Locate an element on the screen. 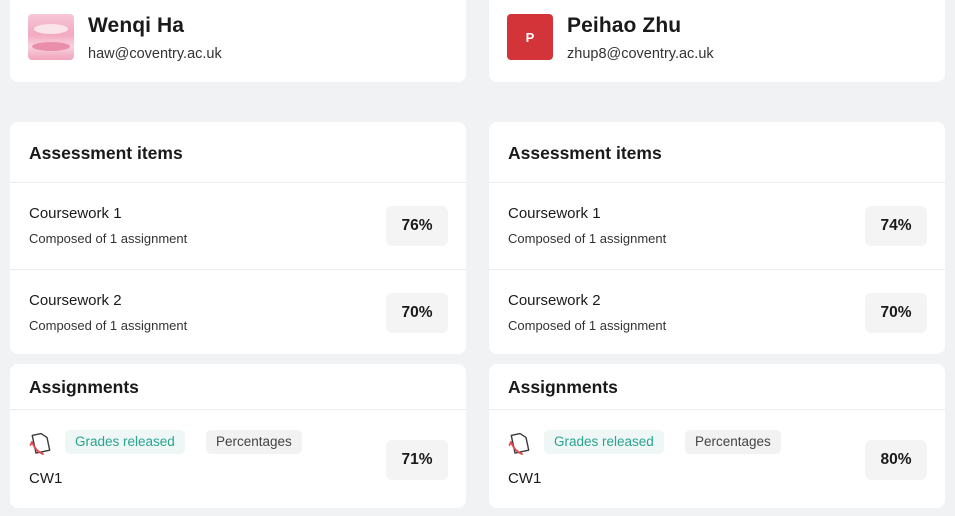 This screenshot has height=516, width=955. student-profile-card: P Peihao Zhu zhup8@coventry.ac.uk is located at coordinates (717, 41).